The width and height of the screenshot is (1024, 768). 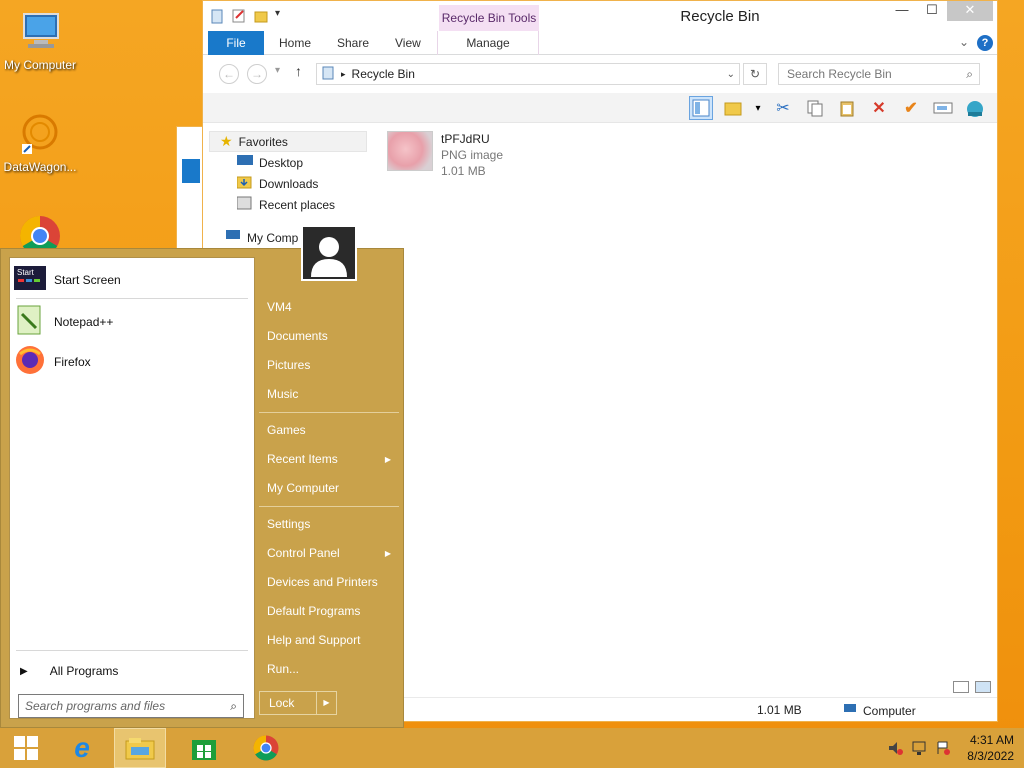 I want to click on taskbar: e 4:31 AM 8/3/2022, so click(x=512, y=748).